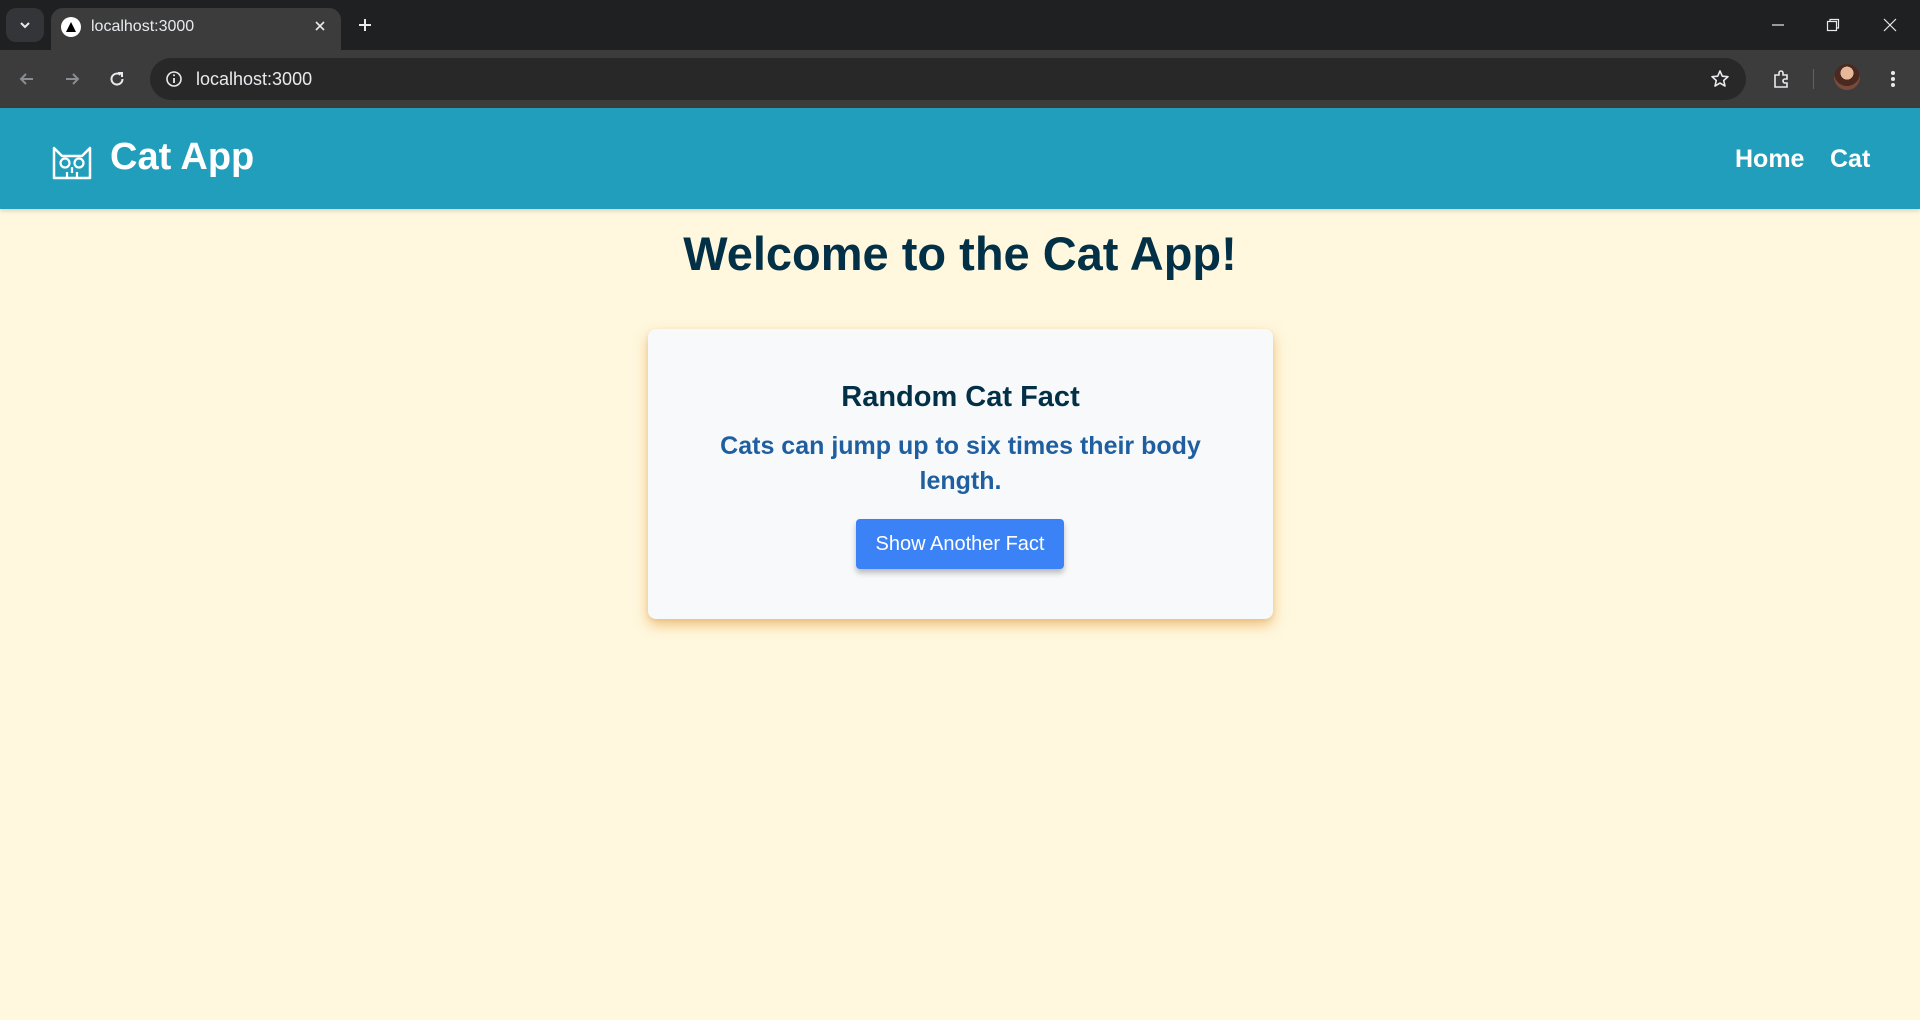 The image size is (1920, 1020). I want to click on favicon-icon, so click(71, 27).